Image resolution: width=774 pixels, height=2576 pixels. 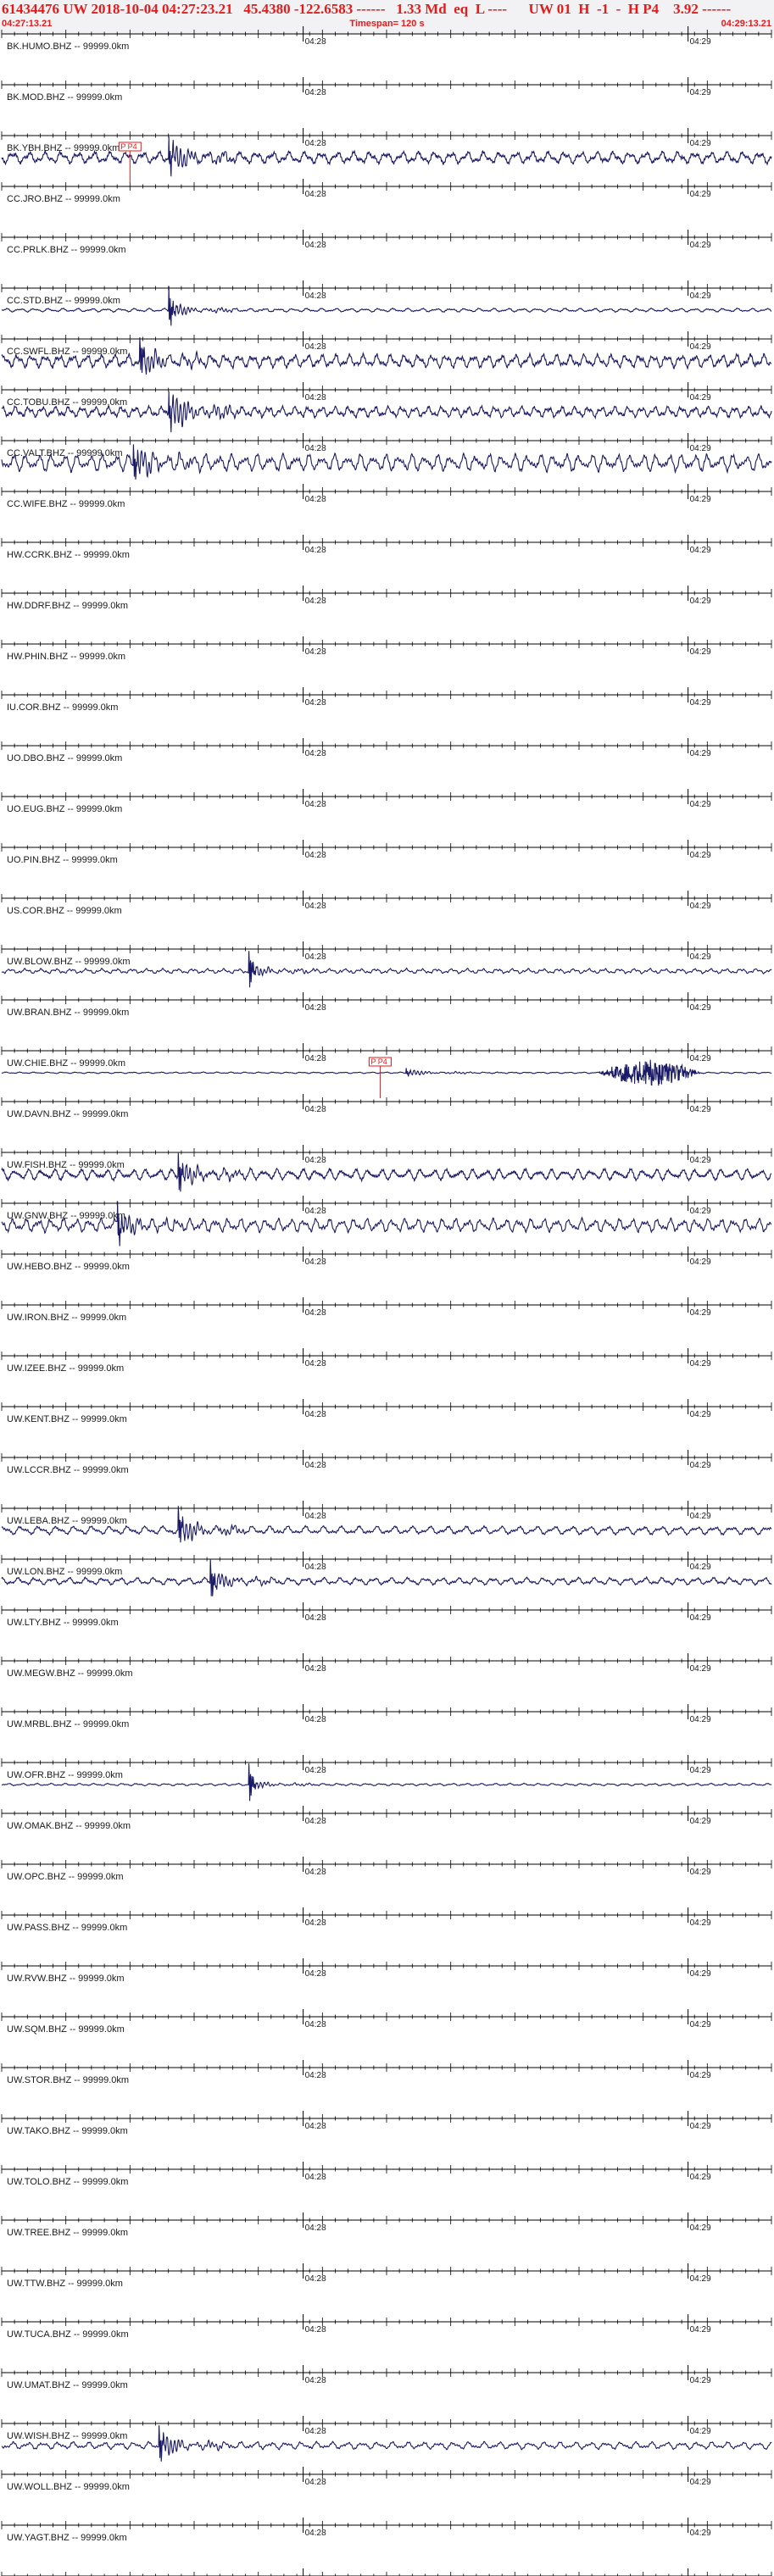 I want to click on station-label: HW.DDRF.BHZ -- 99999.0km, so click(x=67, y=606).